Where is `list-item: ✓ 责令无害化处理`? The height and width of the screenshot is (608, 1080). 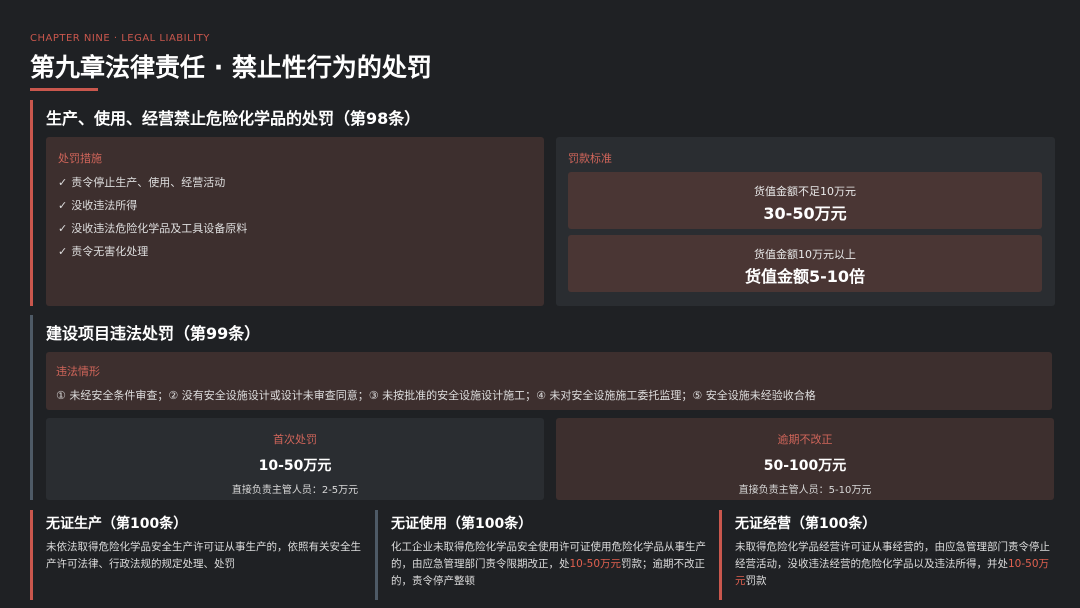 list-item: ✓ 责令无害化处理 is located at coordinates (103, 251).